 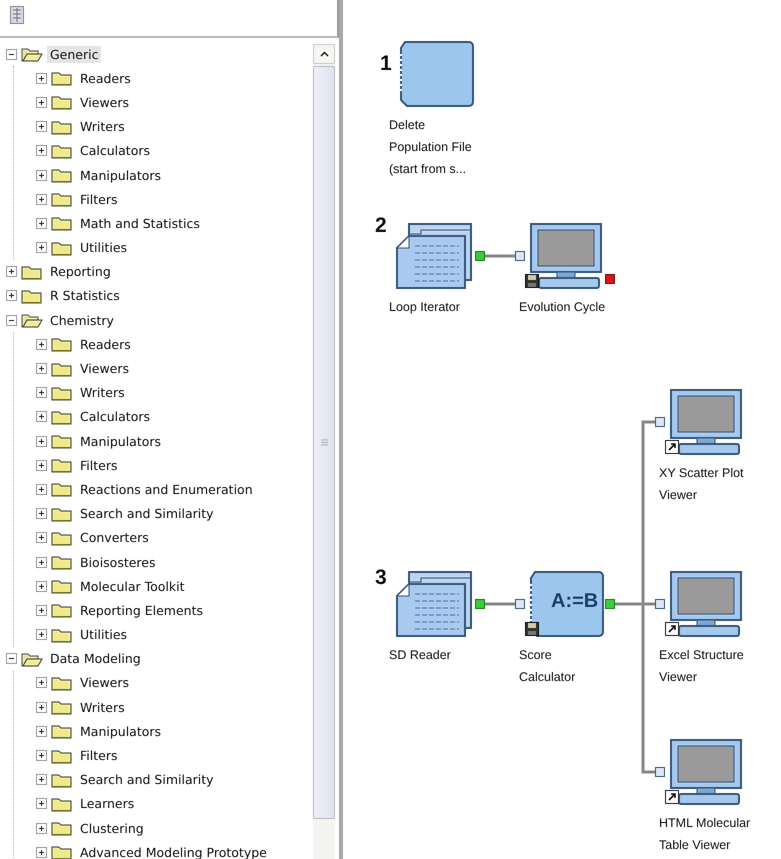 What do you see at coordinates (74, 54) in the screenshot?
I see `tree-item: Generic` at bounding box center [74, 54].